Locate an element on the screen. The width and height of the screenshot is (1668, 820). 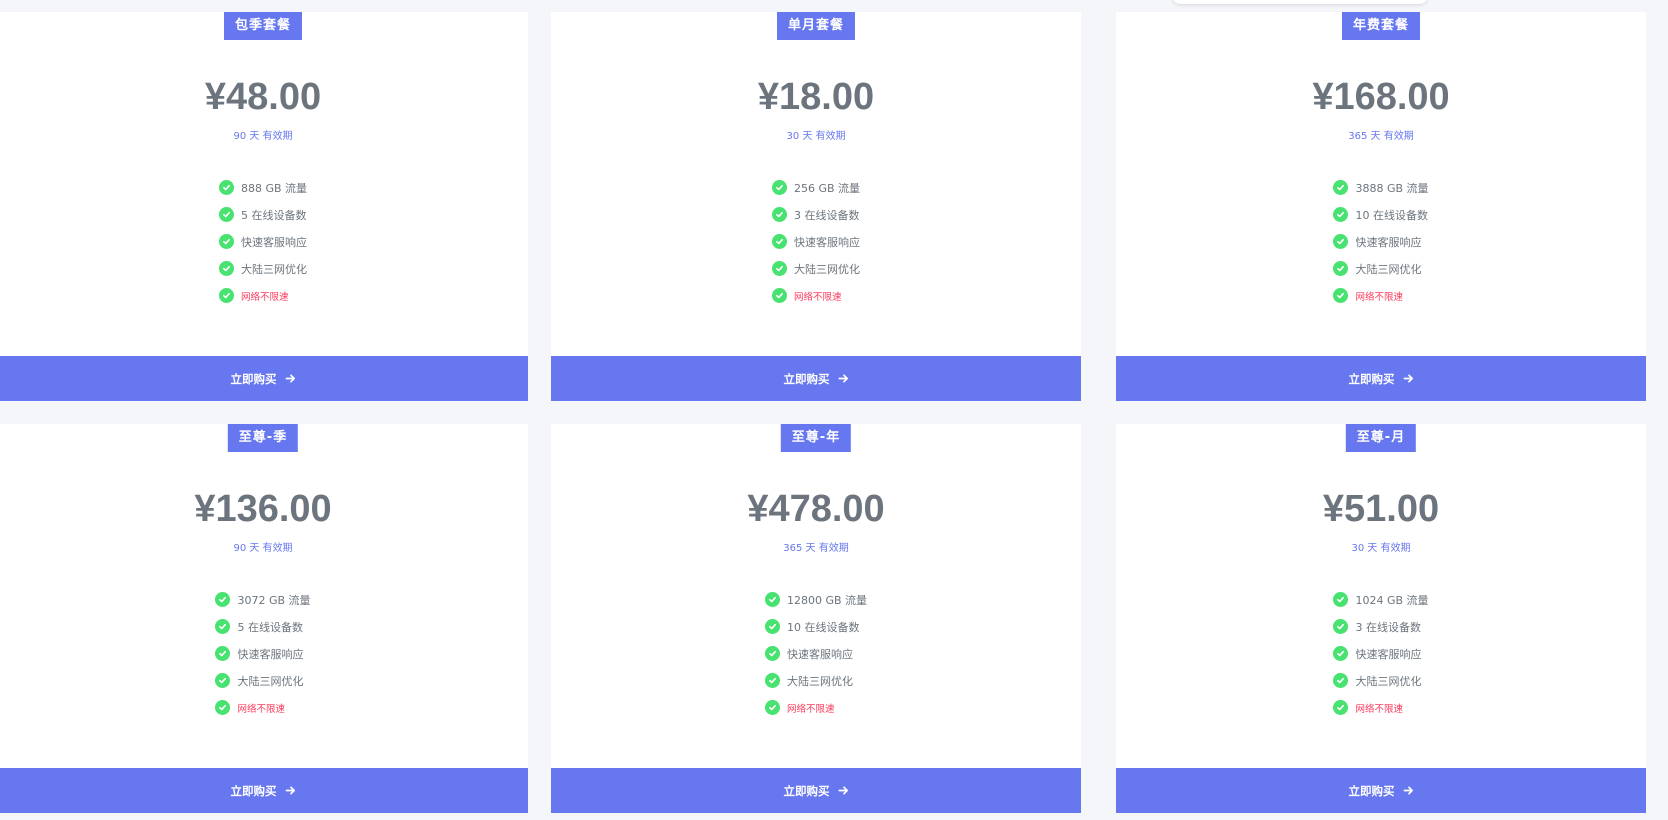
feature-text: 3072 GB 流量 is located at coordinates (274, 600).